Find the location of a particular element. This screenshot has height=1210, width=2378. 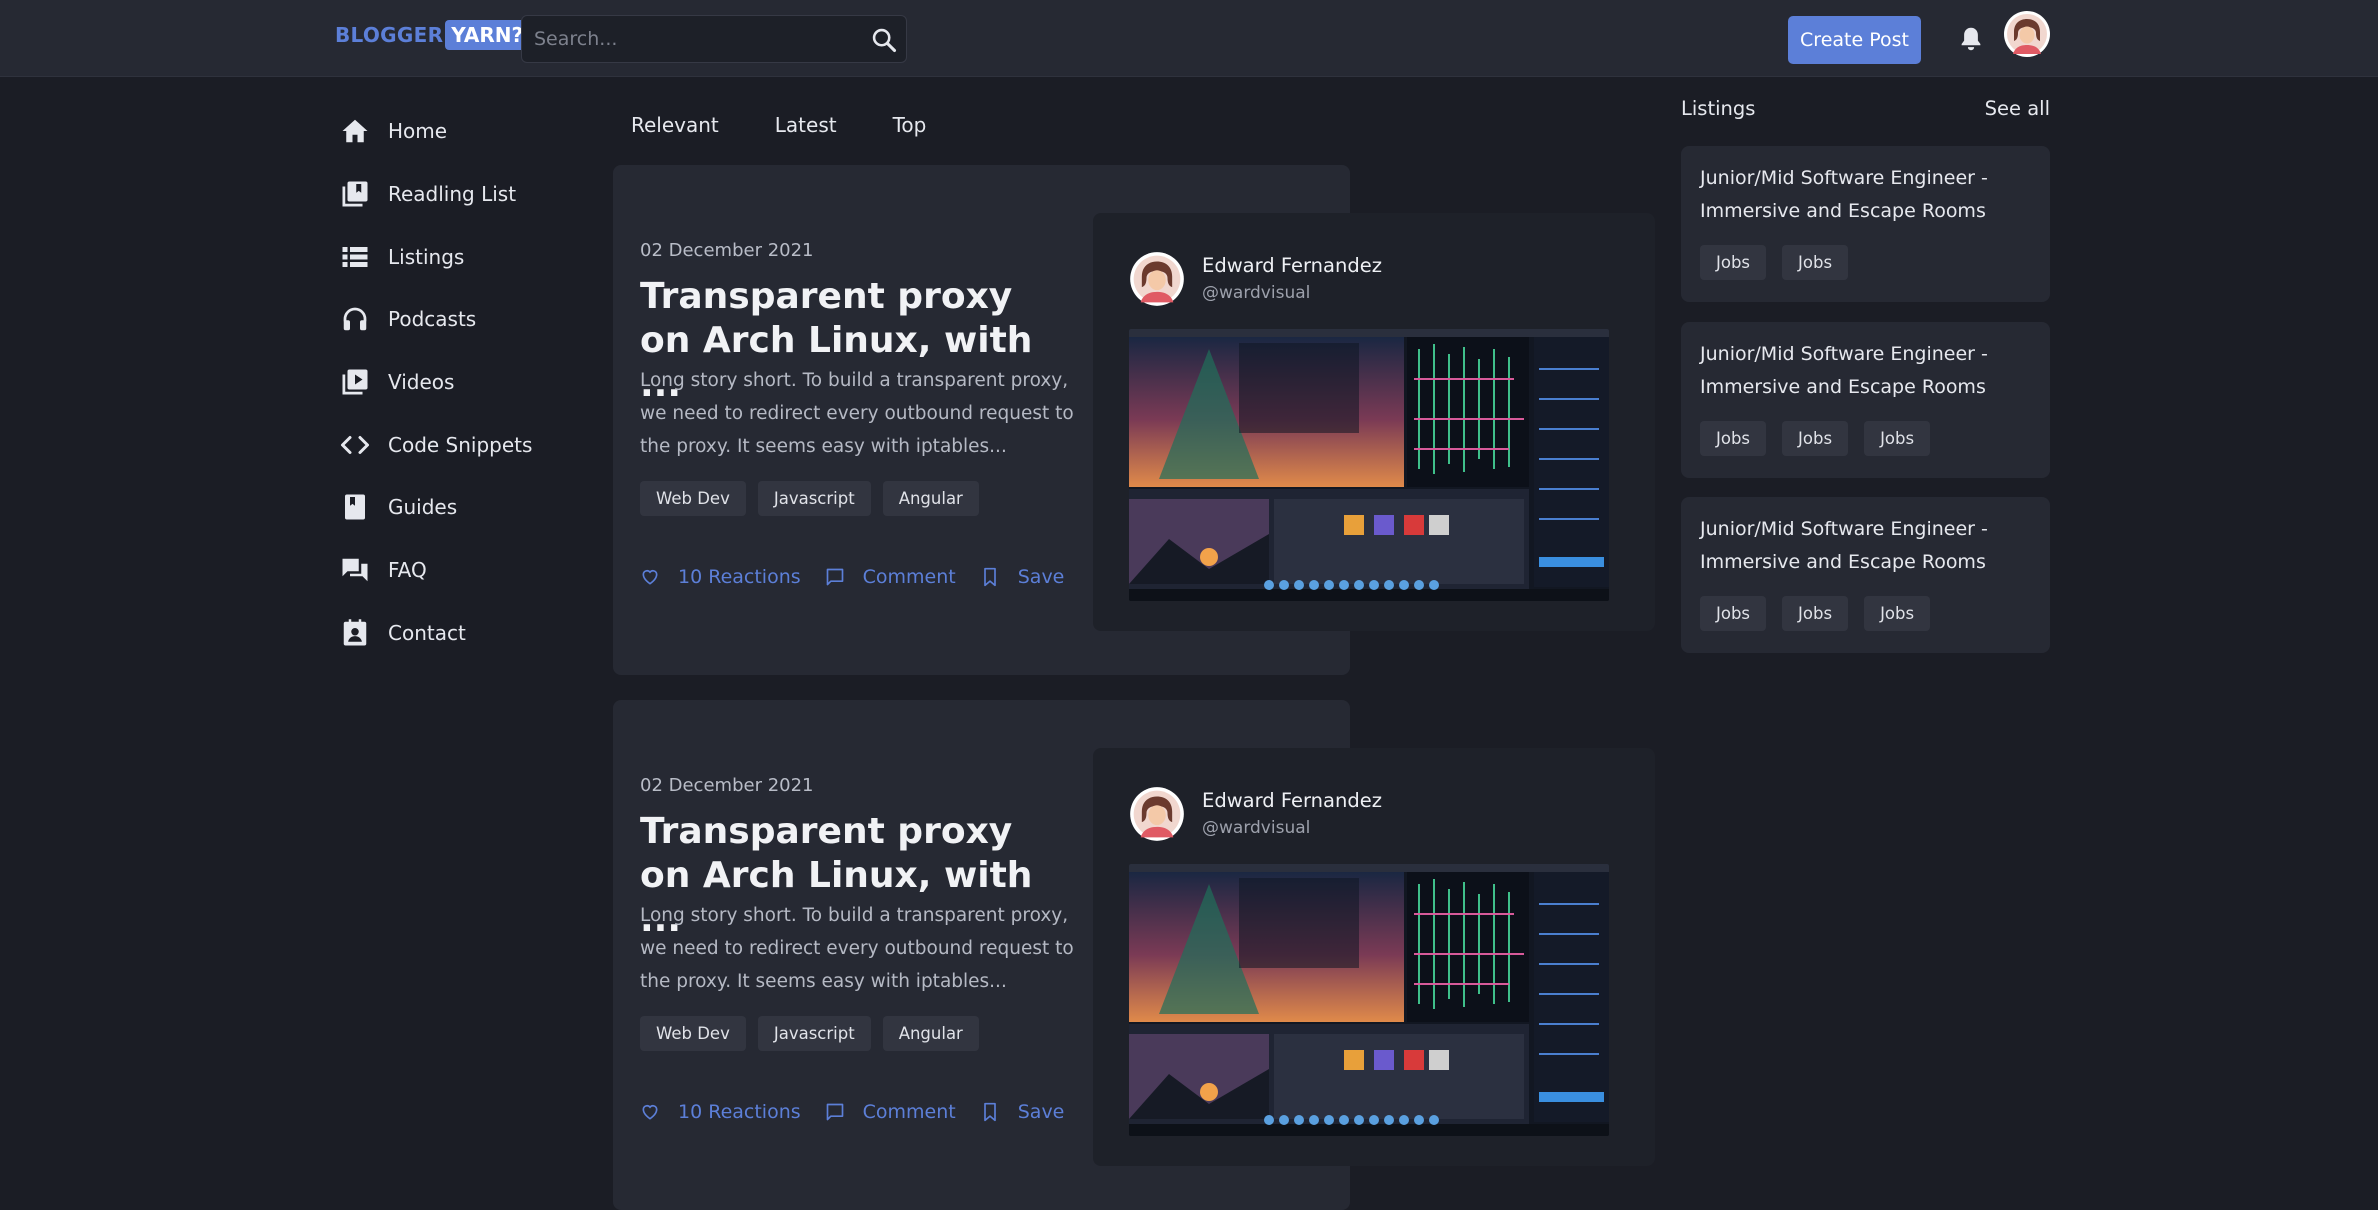

video-icon is located at coordinates (355, 382).